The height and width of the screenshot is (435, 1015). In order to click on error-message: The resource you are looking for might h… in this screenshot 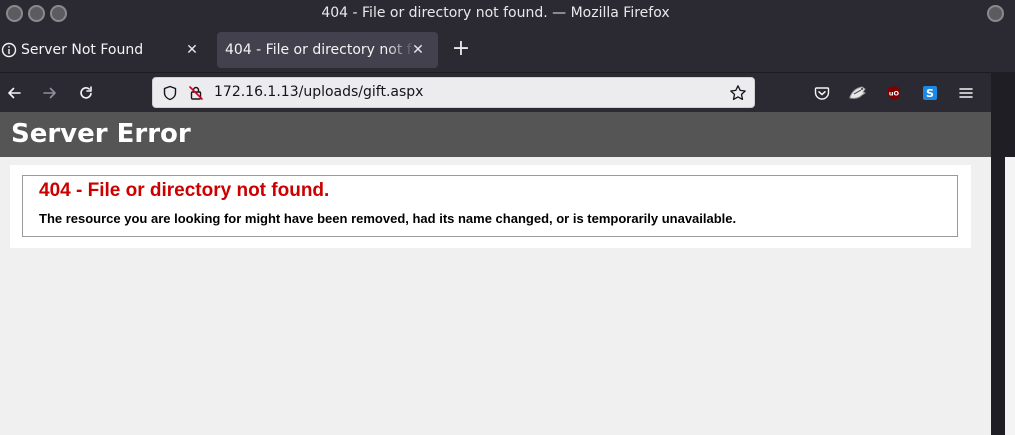, I will do `click(388, 218)`.